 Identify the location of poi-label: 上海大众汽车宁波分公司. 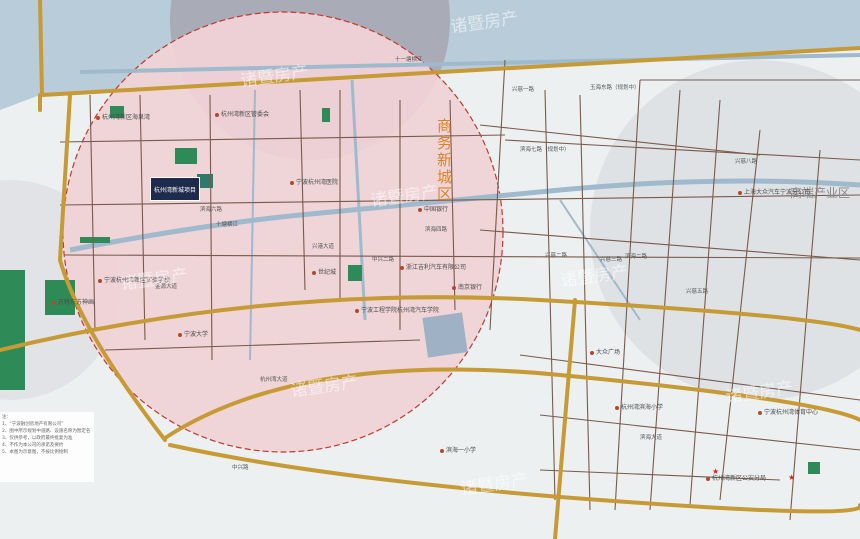
(774, 193).